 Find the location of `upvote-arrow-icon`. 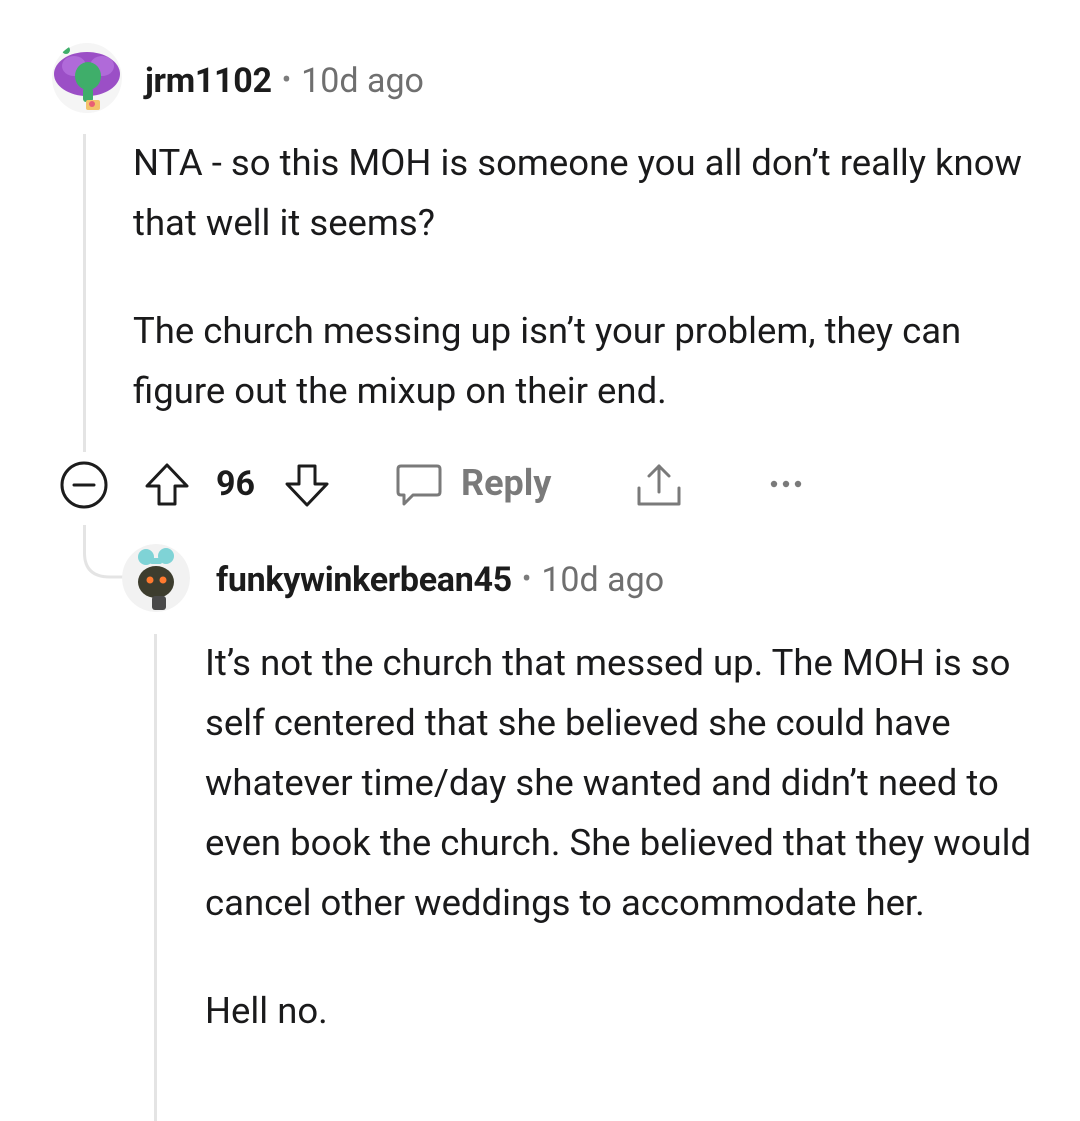

upvote-arrow-icon is located at coordinates (167, 484).